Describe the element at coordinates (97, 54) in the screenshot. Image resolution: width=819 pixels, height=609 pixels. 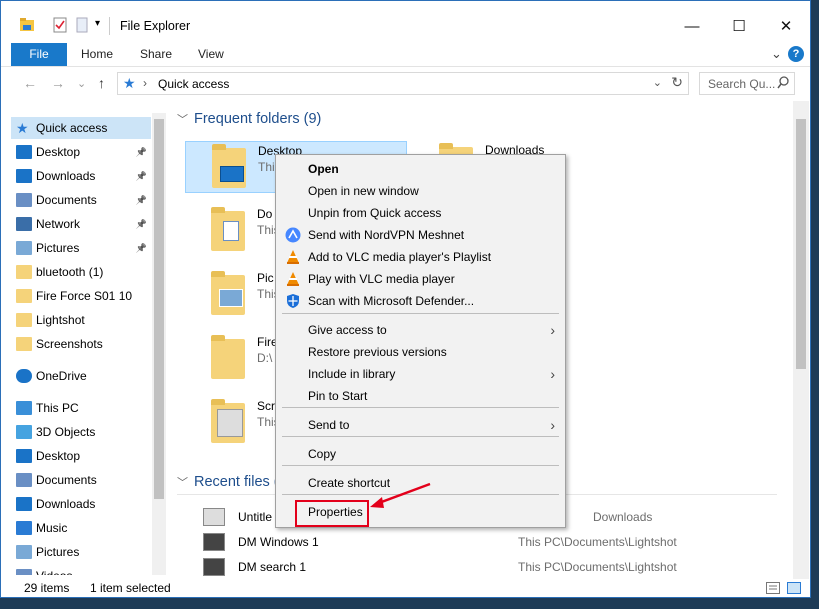
I see `tab-home: Home` at that location.